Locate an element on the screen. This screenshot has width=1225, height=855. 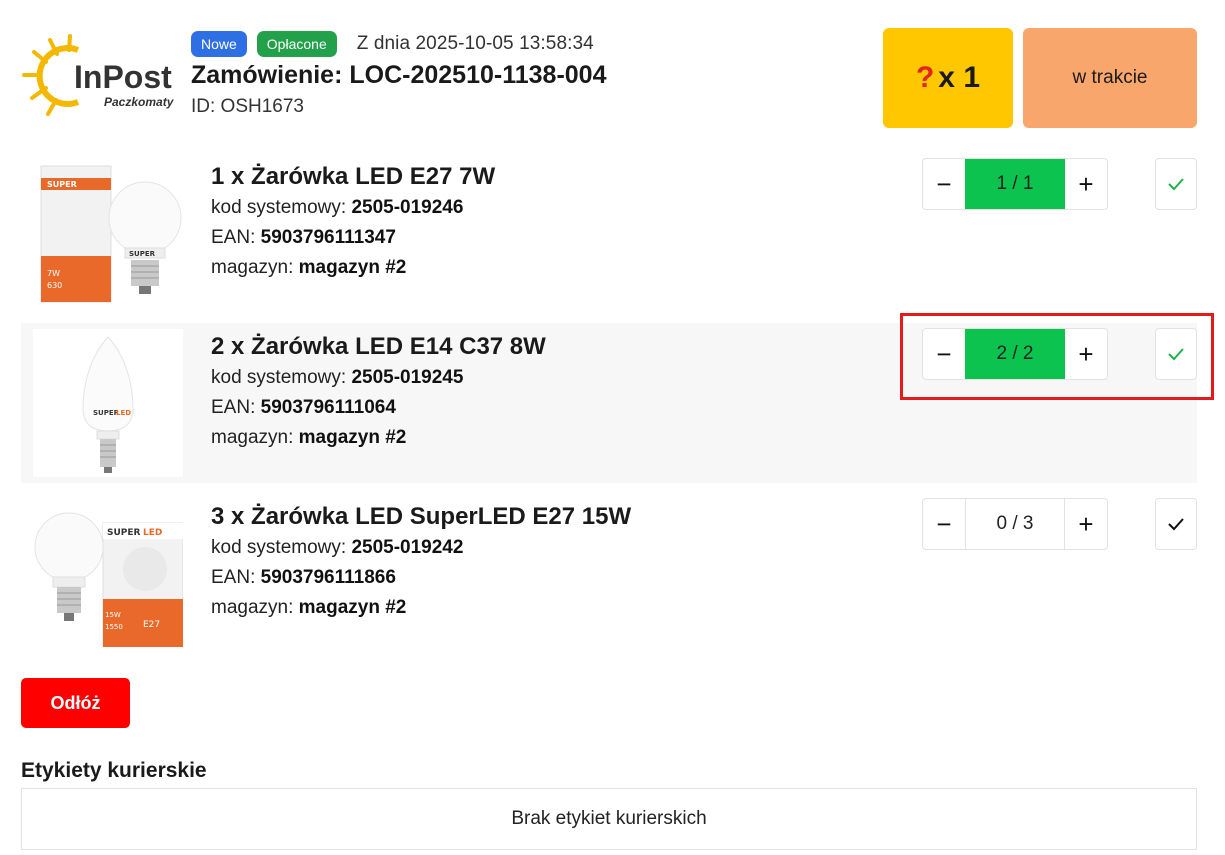
item-title: 3 x Żarówka LED SuperLED E27 15W is located at coordinates (421, 516).